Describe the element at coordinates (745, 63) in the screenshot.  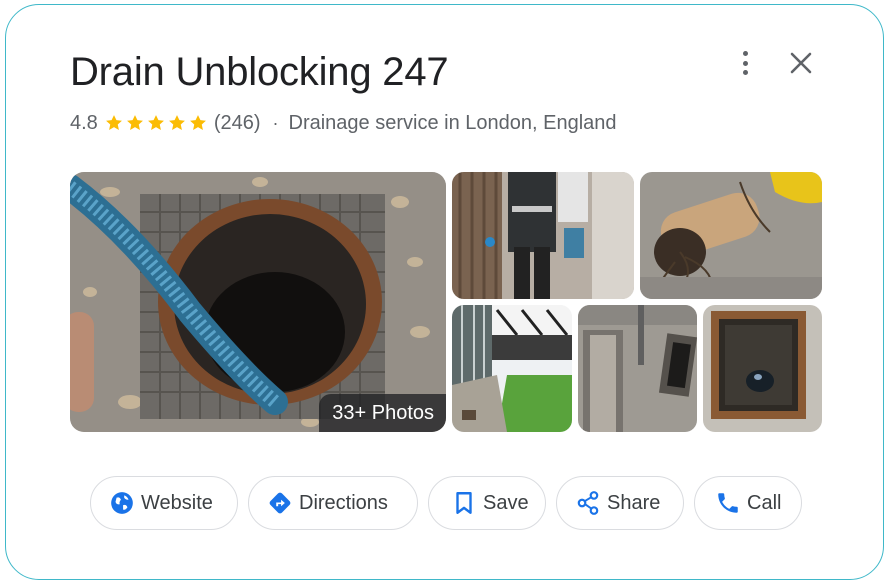
I see `more-options-button` at that location.